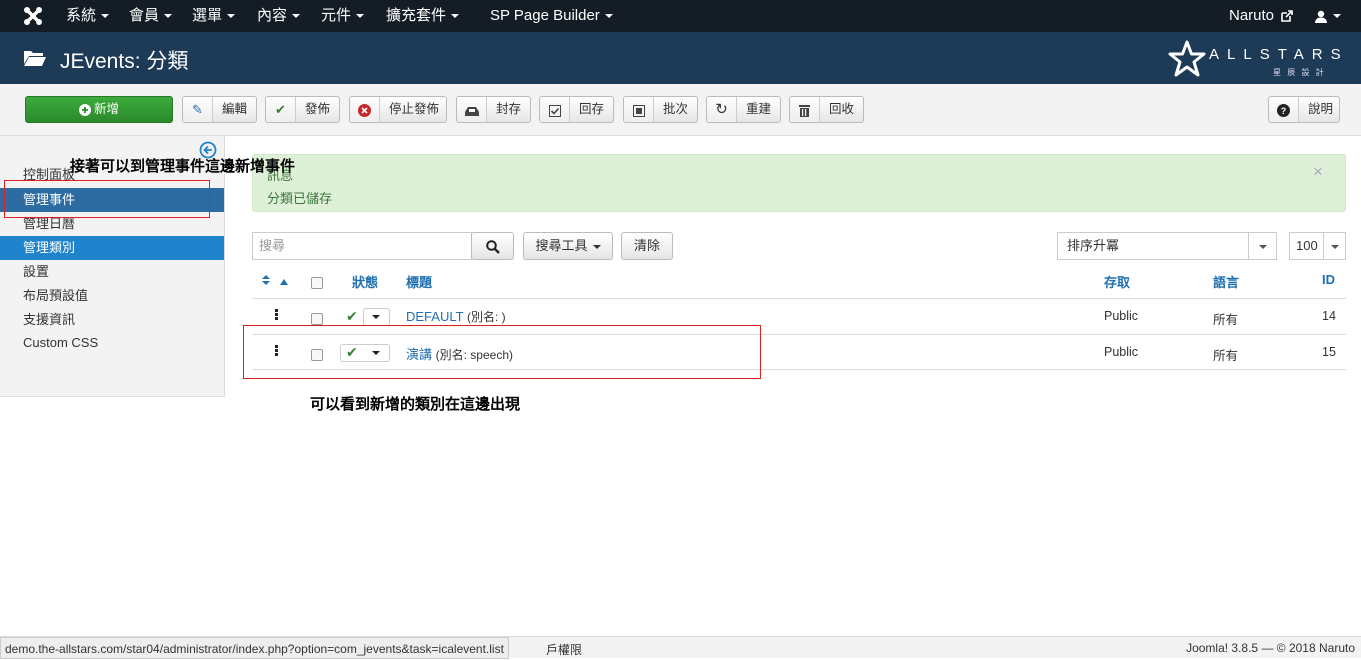  I want to click on ordering-column-header, so click(275, 280).